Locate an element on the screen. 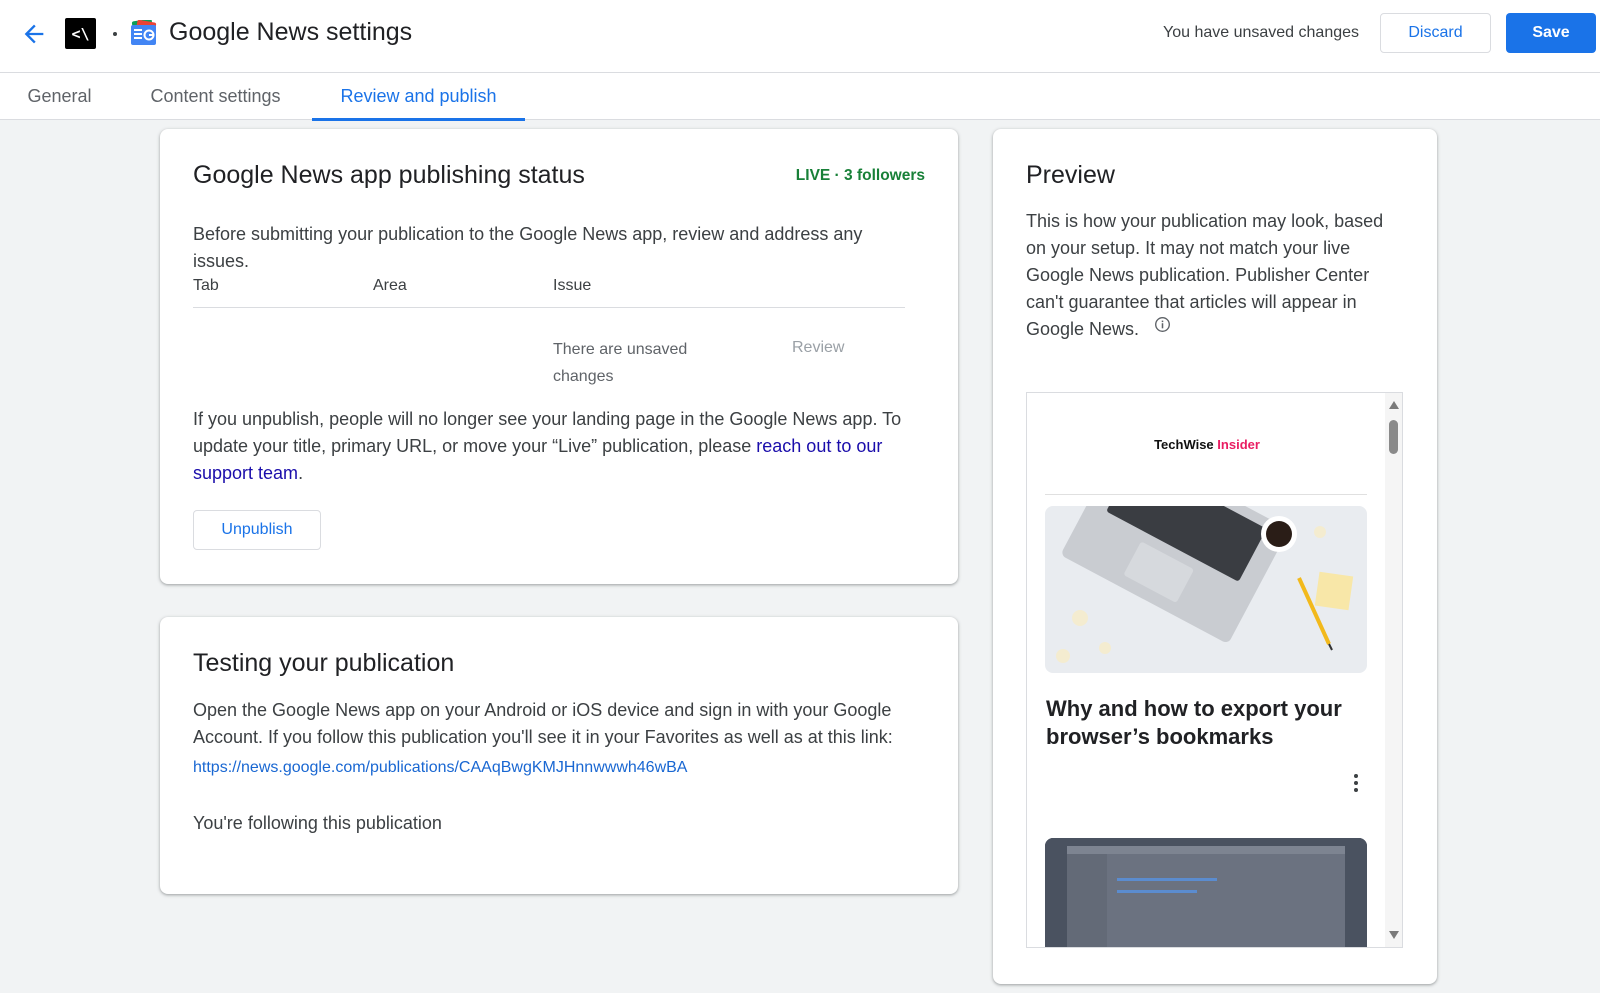 Image resolution: width=1600 pixels, height=993 pixels. article-image is located at coordinates (1206, 589).